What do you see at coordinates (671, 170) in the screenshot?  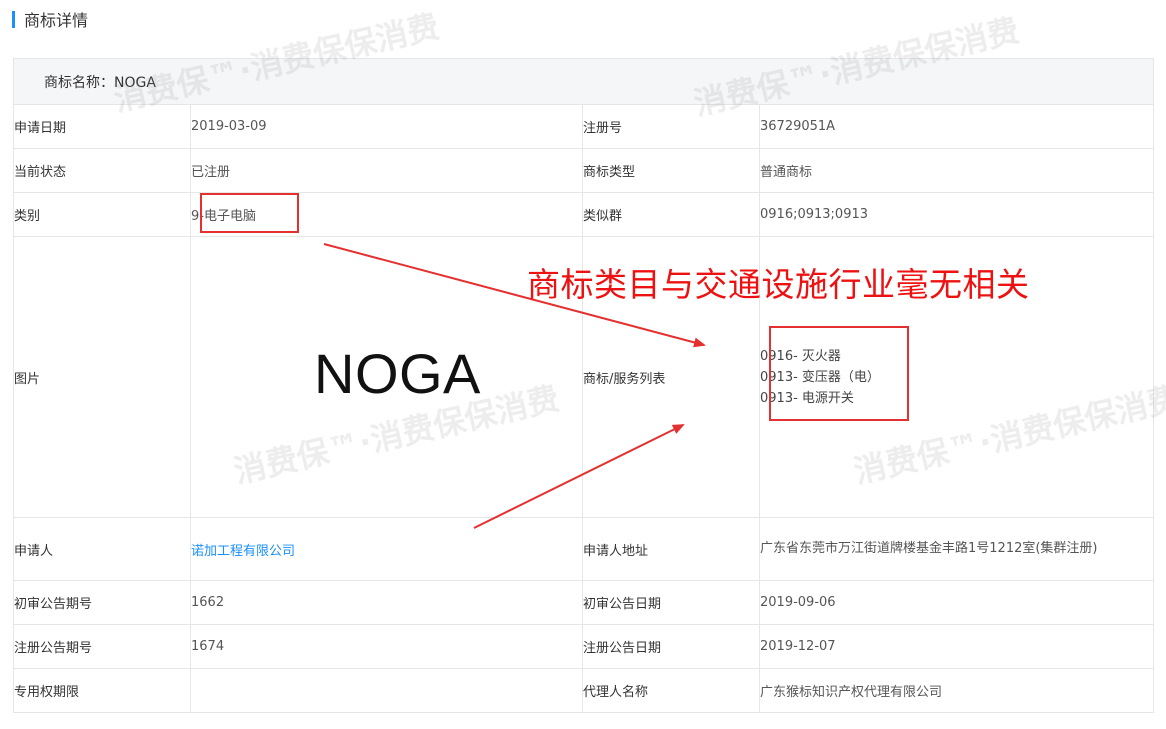 I see `field-label: 商标类型` at bounding box center [671, 170].